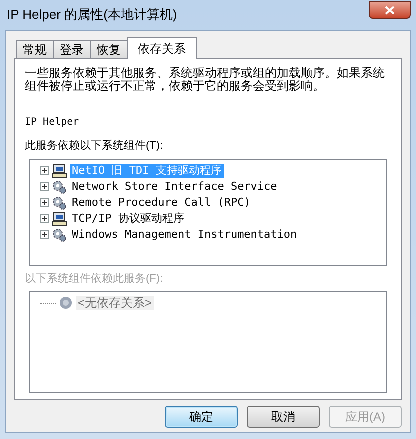 The width and height of the screenshot is (416, 439). What do you see at coordinates (48, 303) in the screenshot?
I see `tree-line` at bounding box center [48, 303].